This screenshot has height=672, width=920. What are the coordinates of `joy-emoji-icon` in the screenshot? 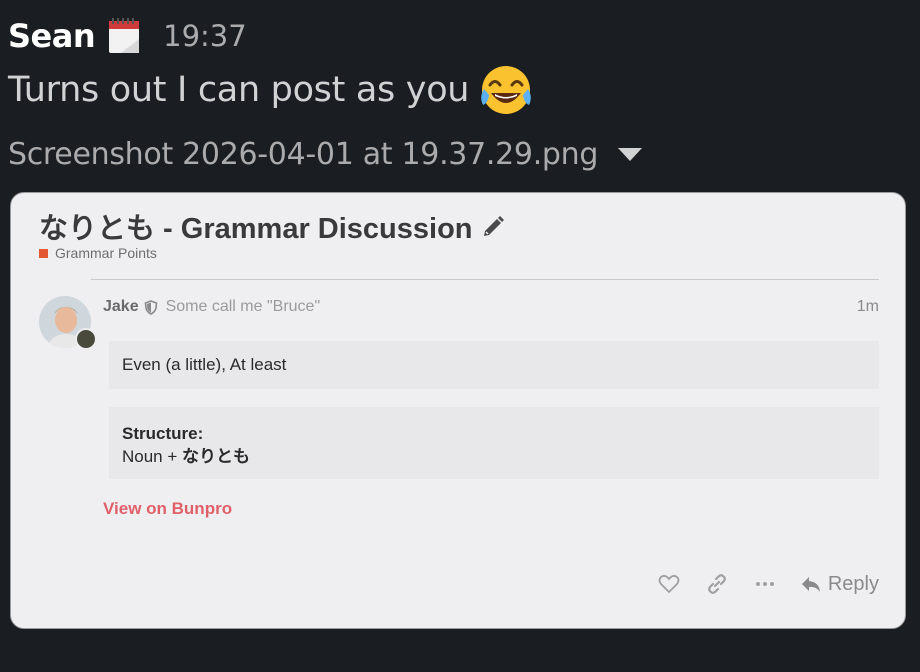 It's located at (506, 90).